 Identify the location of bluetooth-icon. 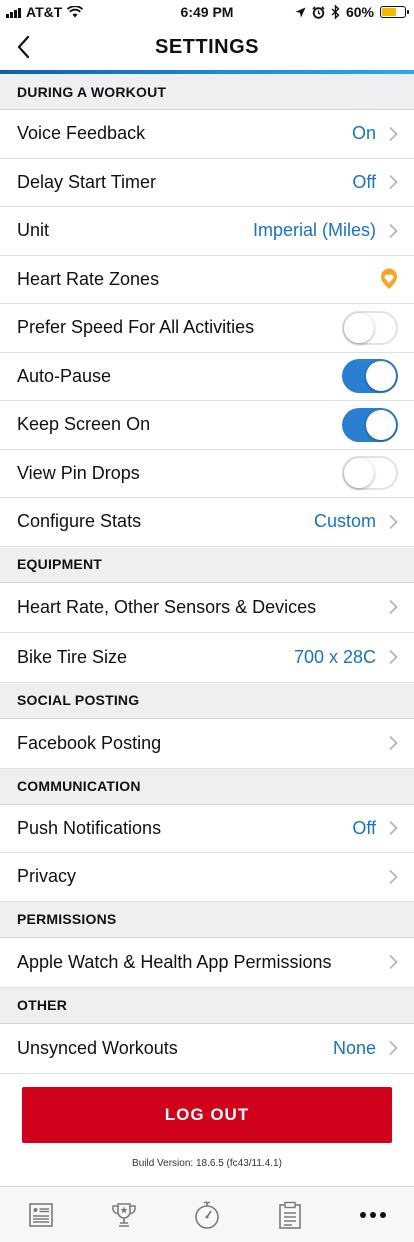
(335, 12).